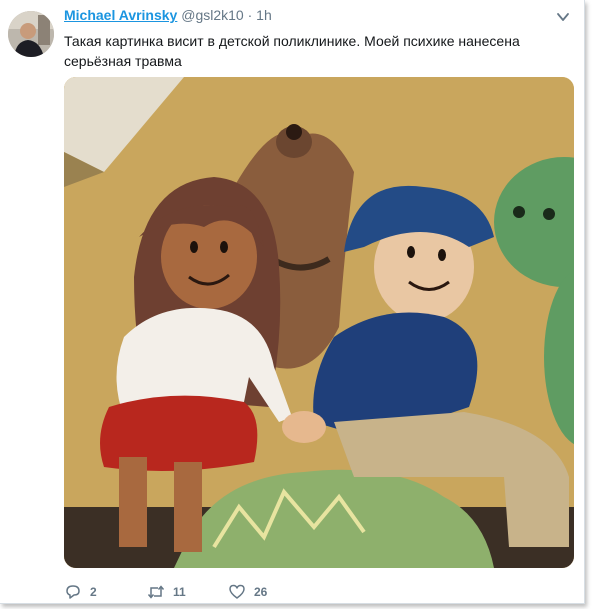 The height and width of the screenshot is (609, 596). Describe the element at coordinates (264, 15) in the screenshot. I see `tweet-timestamp: 1h` at that location.